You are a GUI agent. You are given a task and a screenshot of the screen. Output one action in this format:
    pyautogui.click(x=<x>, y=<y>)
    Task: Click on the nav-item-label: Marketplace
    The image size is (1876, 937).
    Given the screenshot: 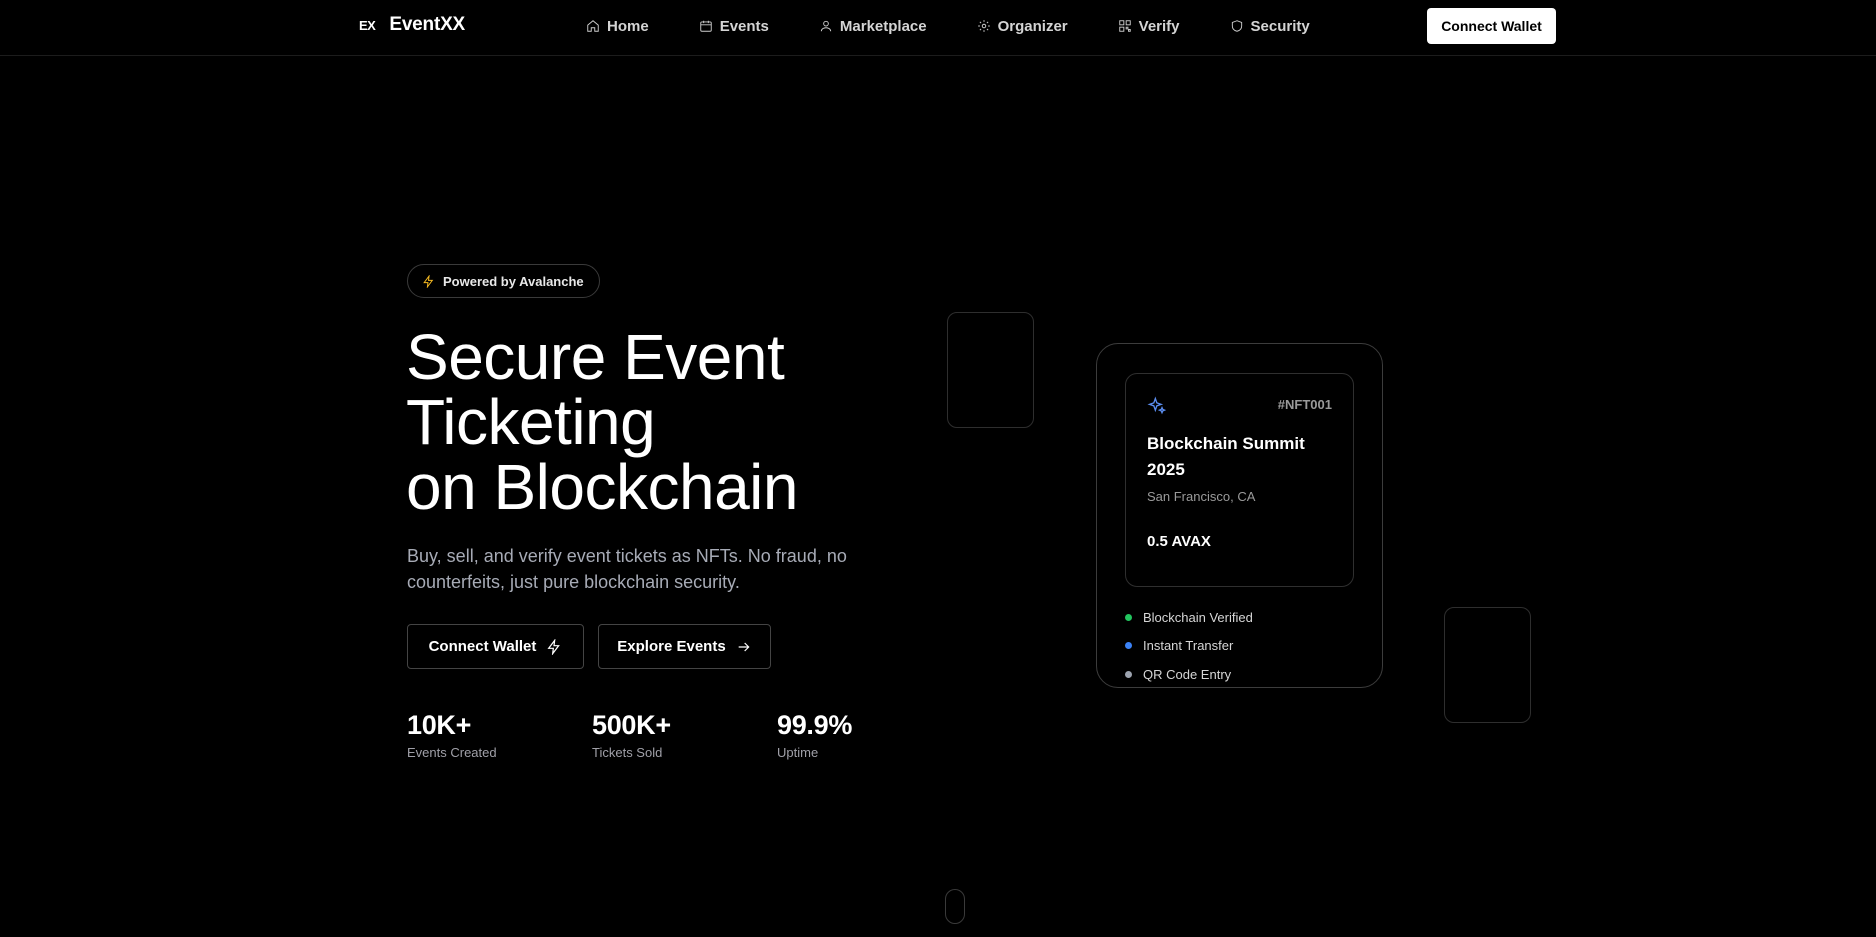 What is the action you would take?
    pyautogui.click(x=883, y=26)
    